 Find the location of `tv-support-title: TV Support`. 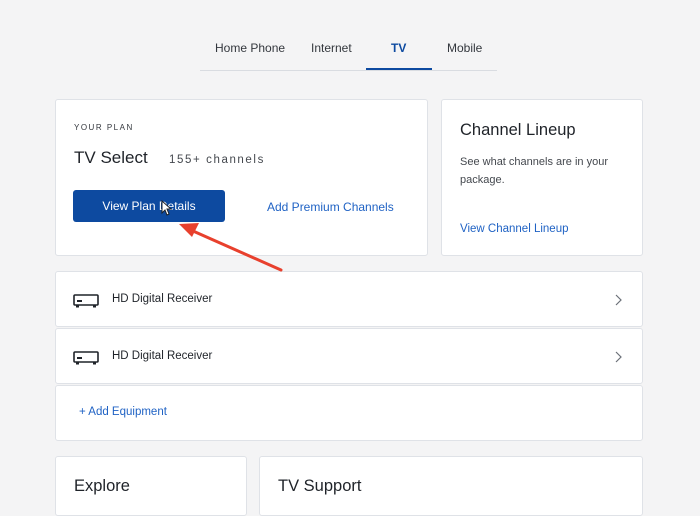

tv-support-title: TV Support is located at coordinates (320, 486).